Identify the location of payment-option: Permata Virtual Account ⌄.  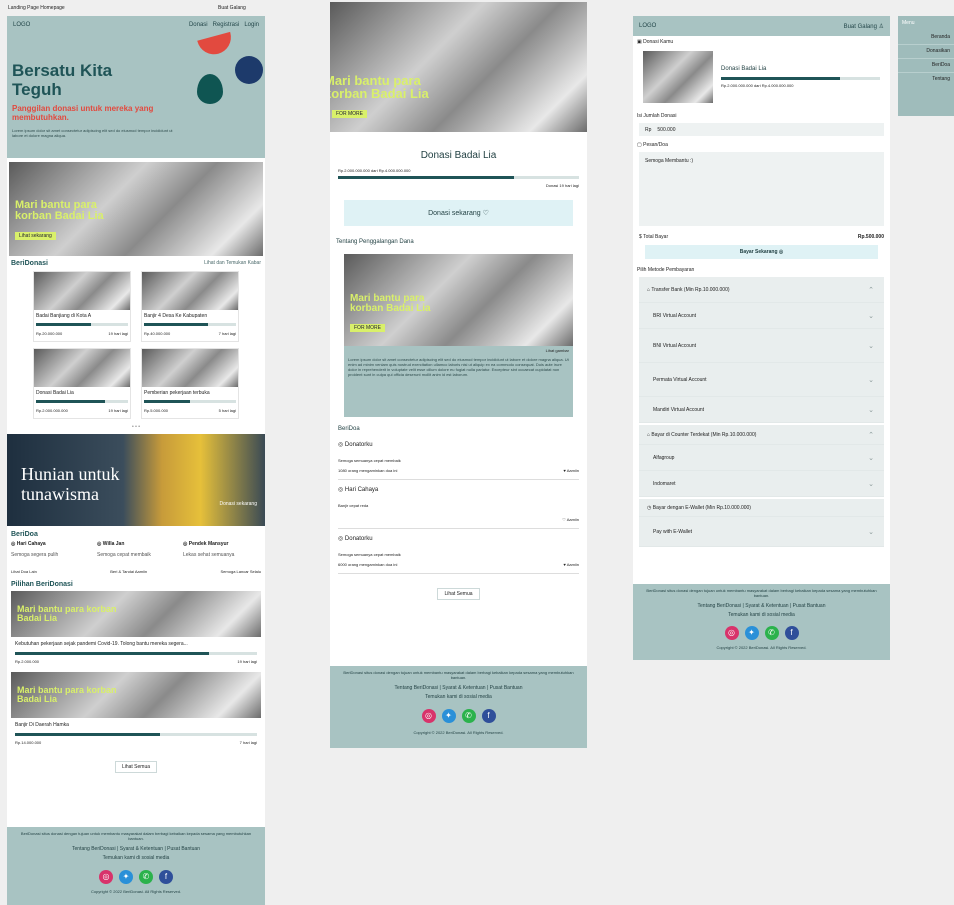
(761, 380).